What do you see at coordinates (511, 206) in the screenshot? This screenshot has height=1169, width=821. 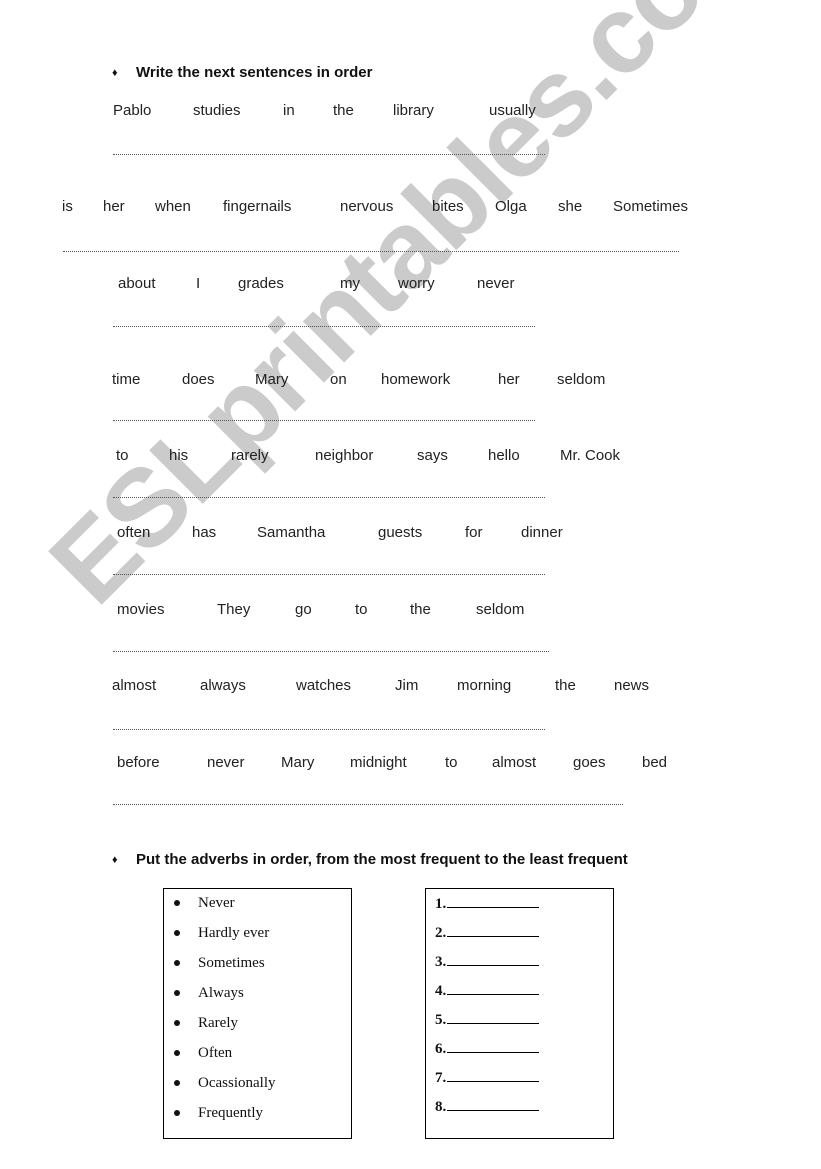 I see `word-token: Olga` at bounding box center [511, 206].